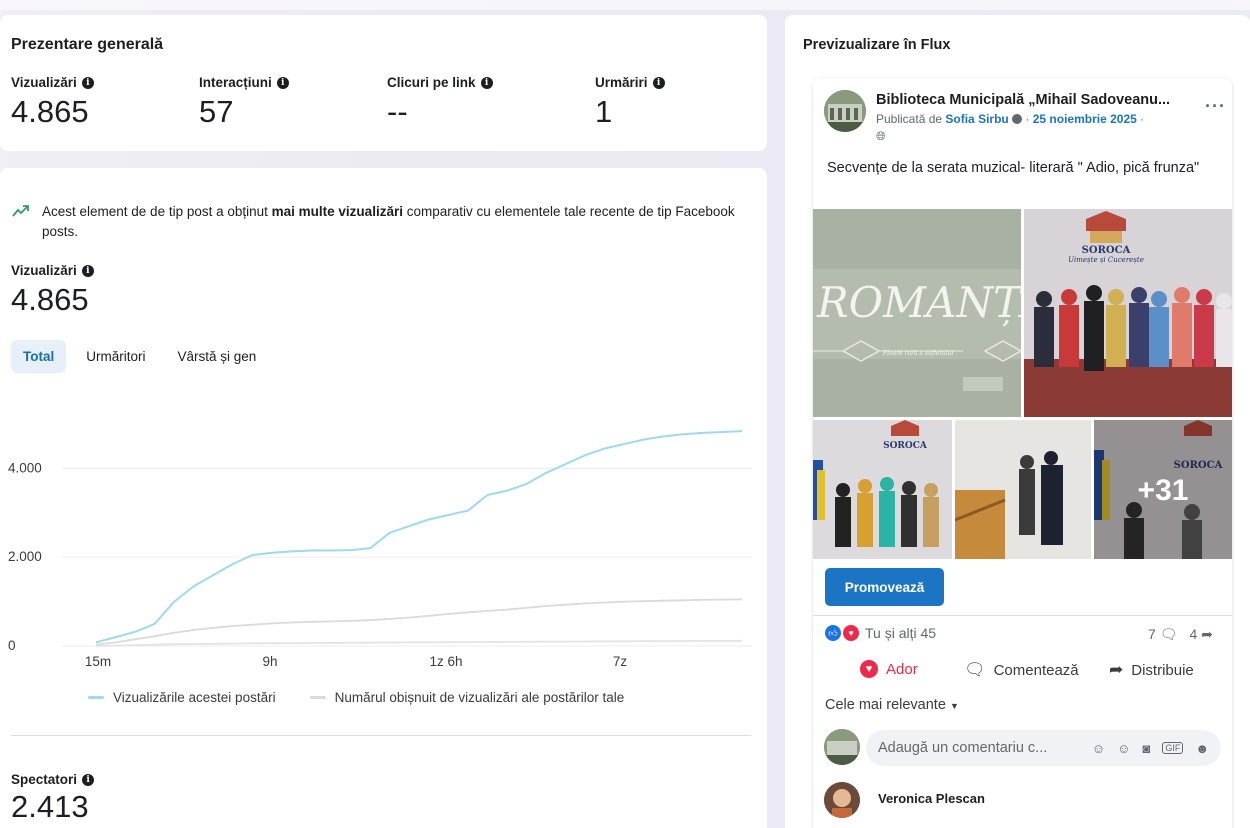 Image resolution: width=1250 pixels, height=828 pixels. I want to click on sort-label: Cele mai relevante, so click(885, 705).